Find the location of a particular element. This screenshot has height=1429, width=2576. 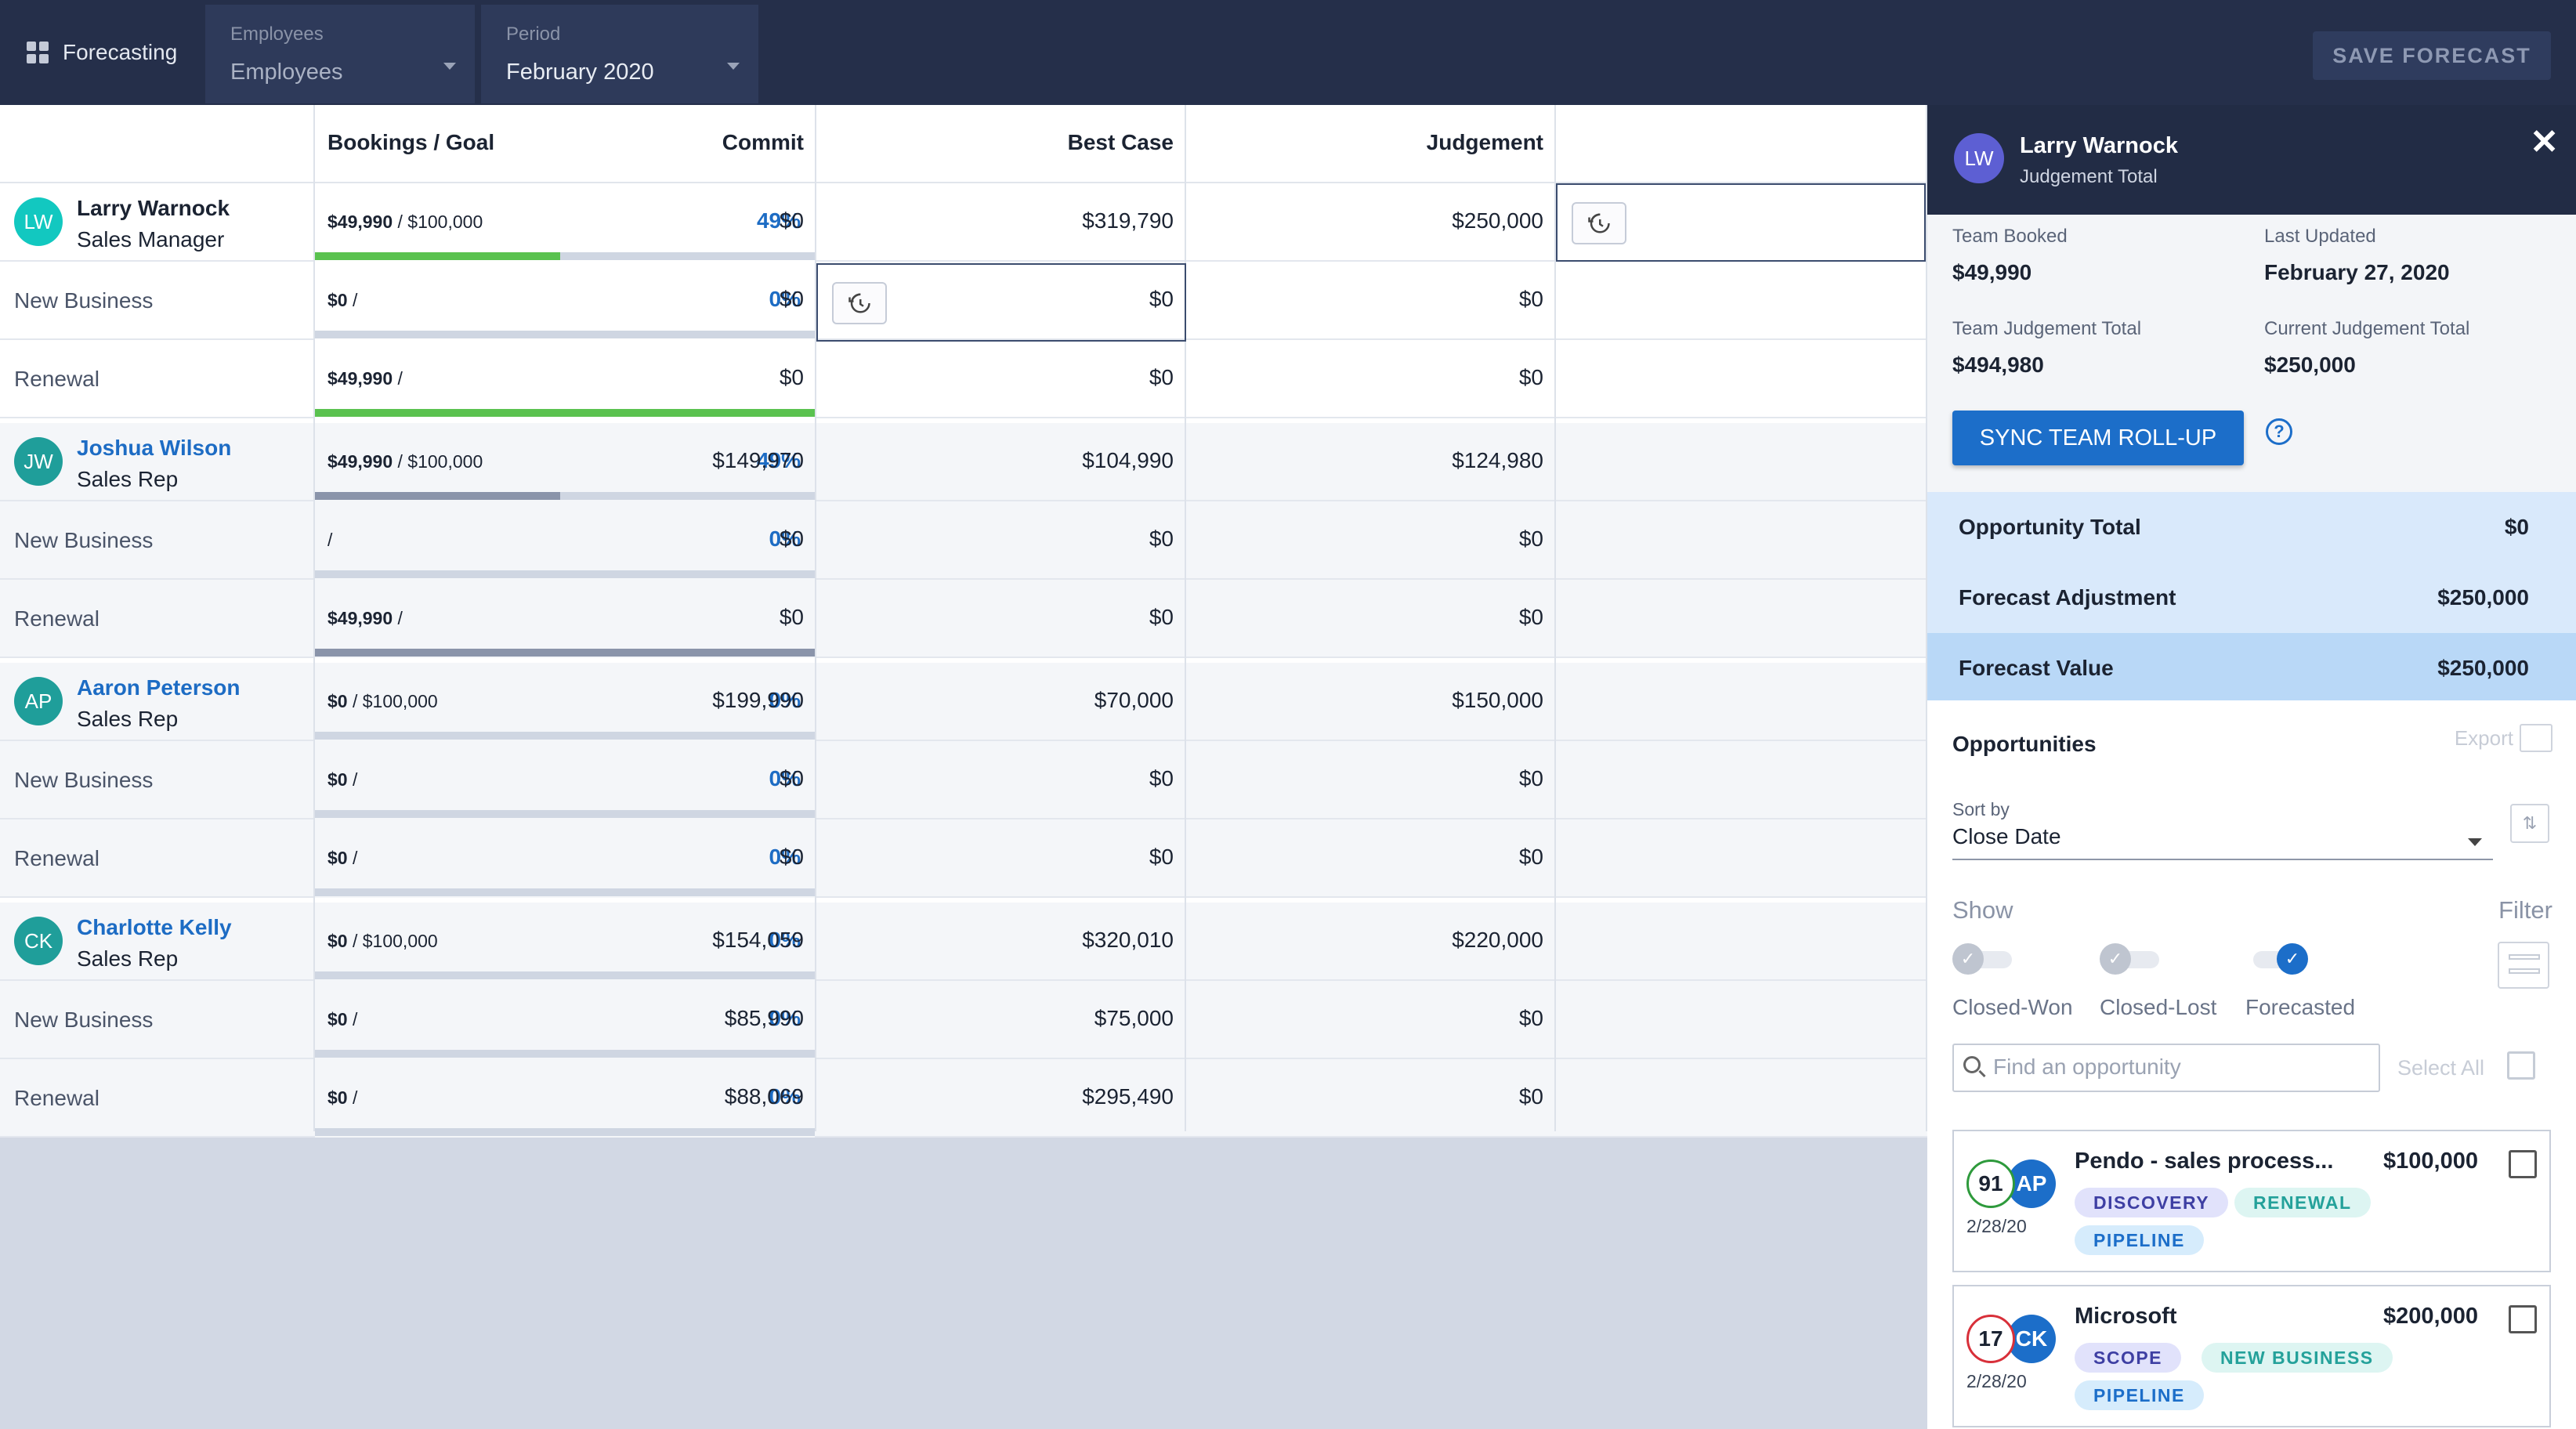

sub-row: New Business $0 /0% $0 $0 $0 is located at coordinates (963, 780).